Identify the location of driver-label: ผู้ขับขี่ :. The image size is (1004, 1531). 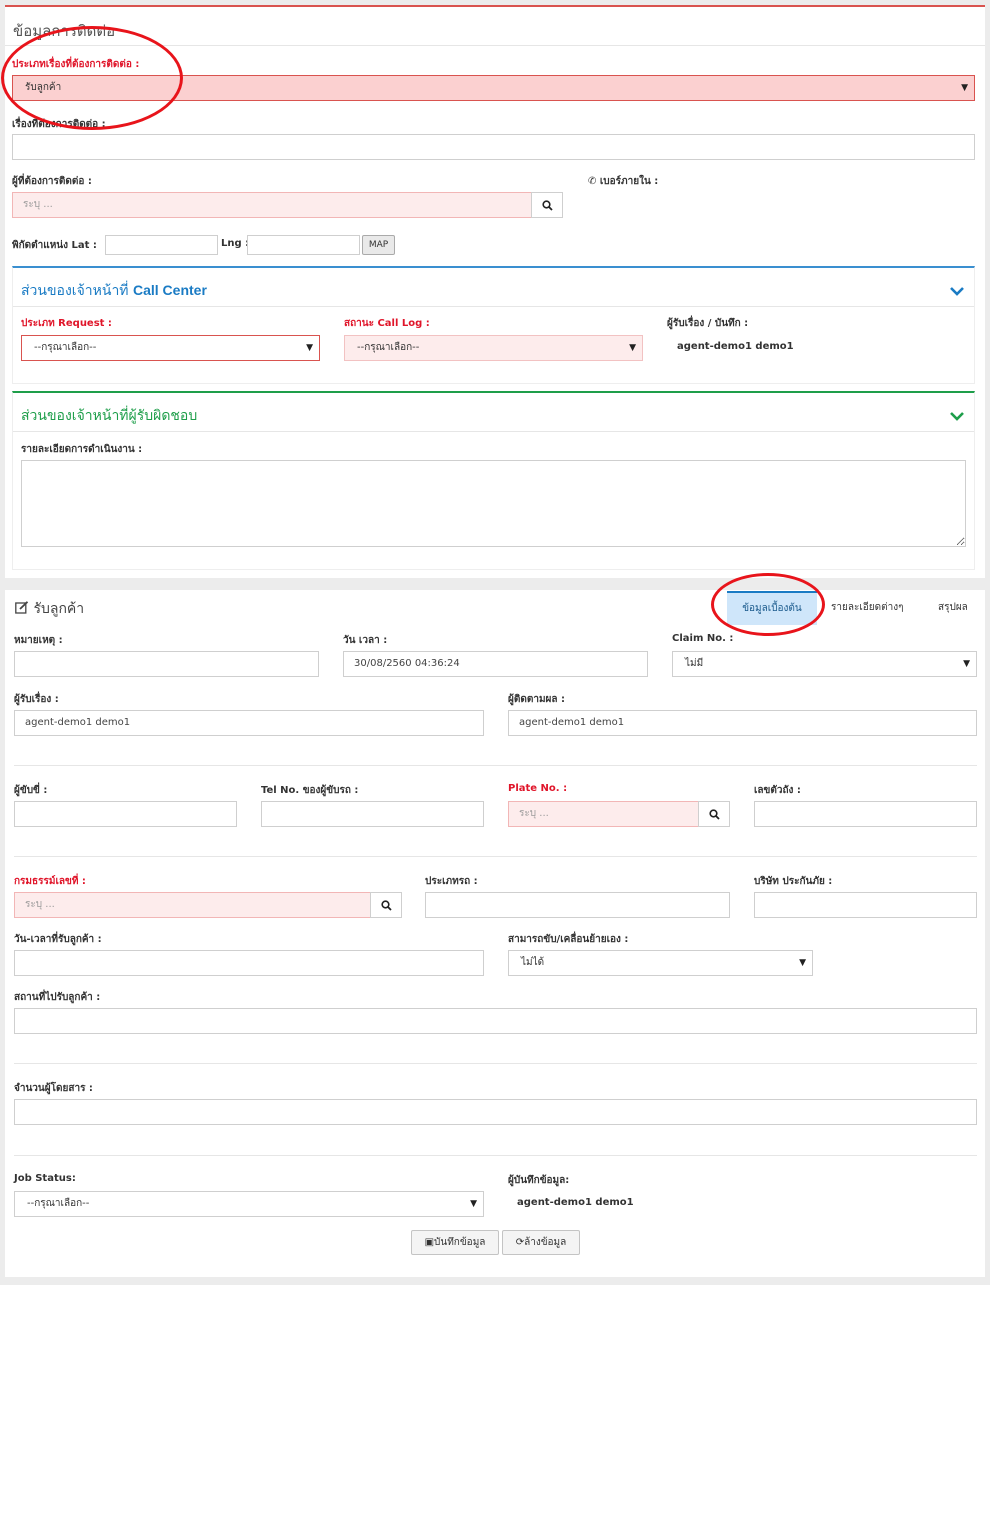
(31, 790).